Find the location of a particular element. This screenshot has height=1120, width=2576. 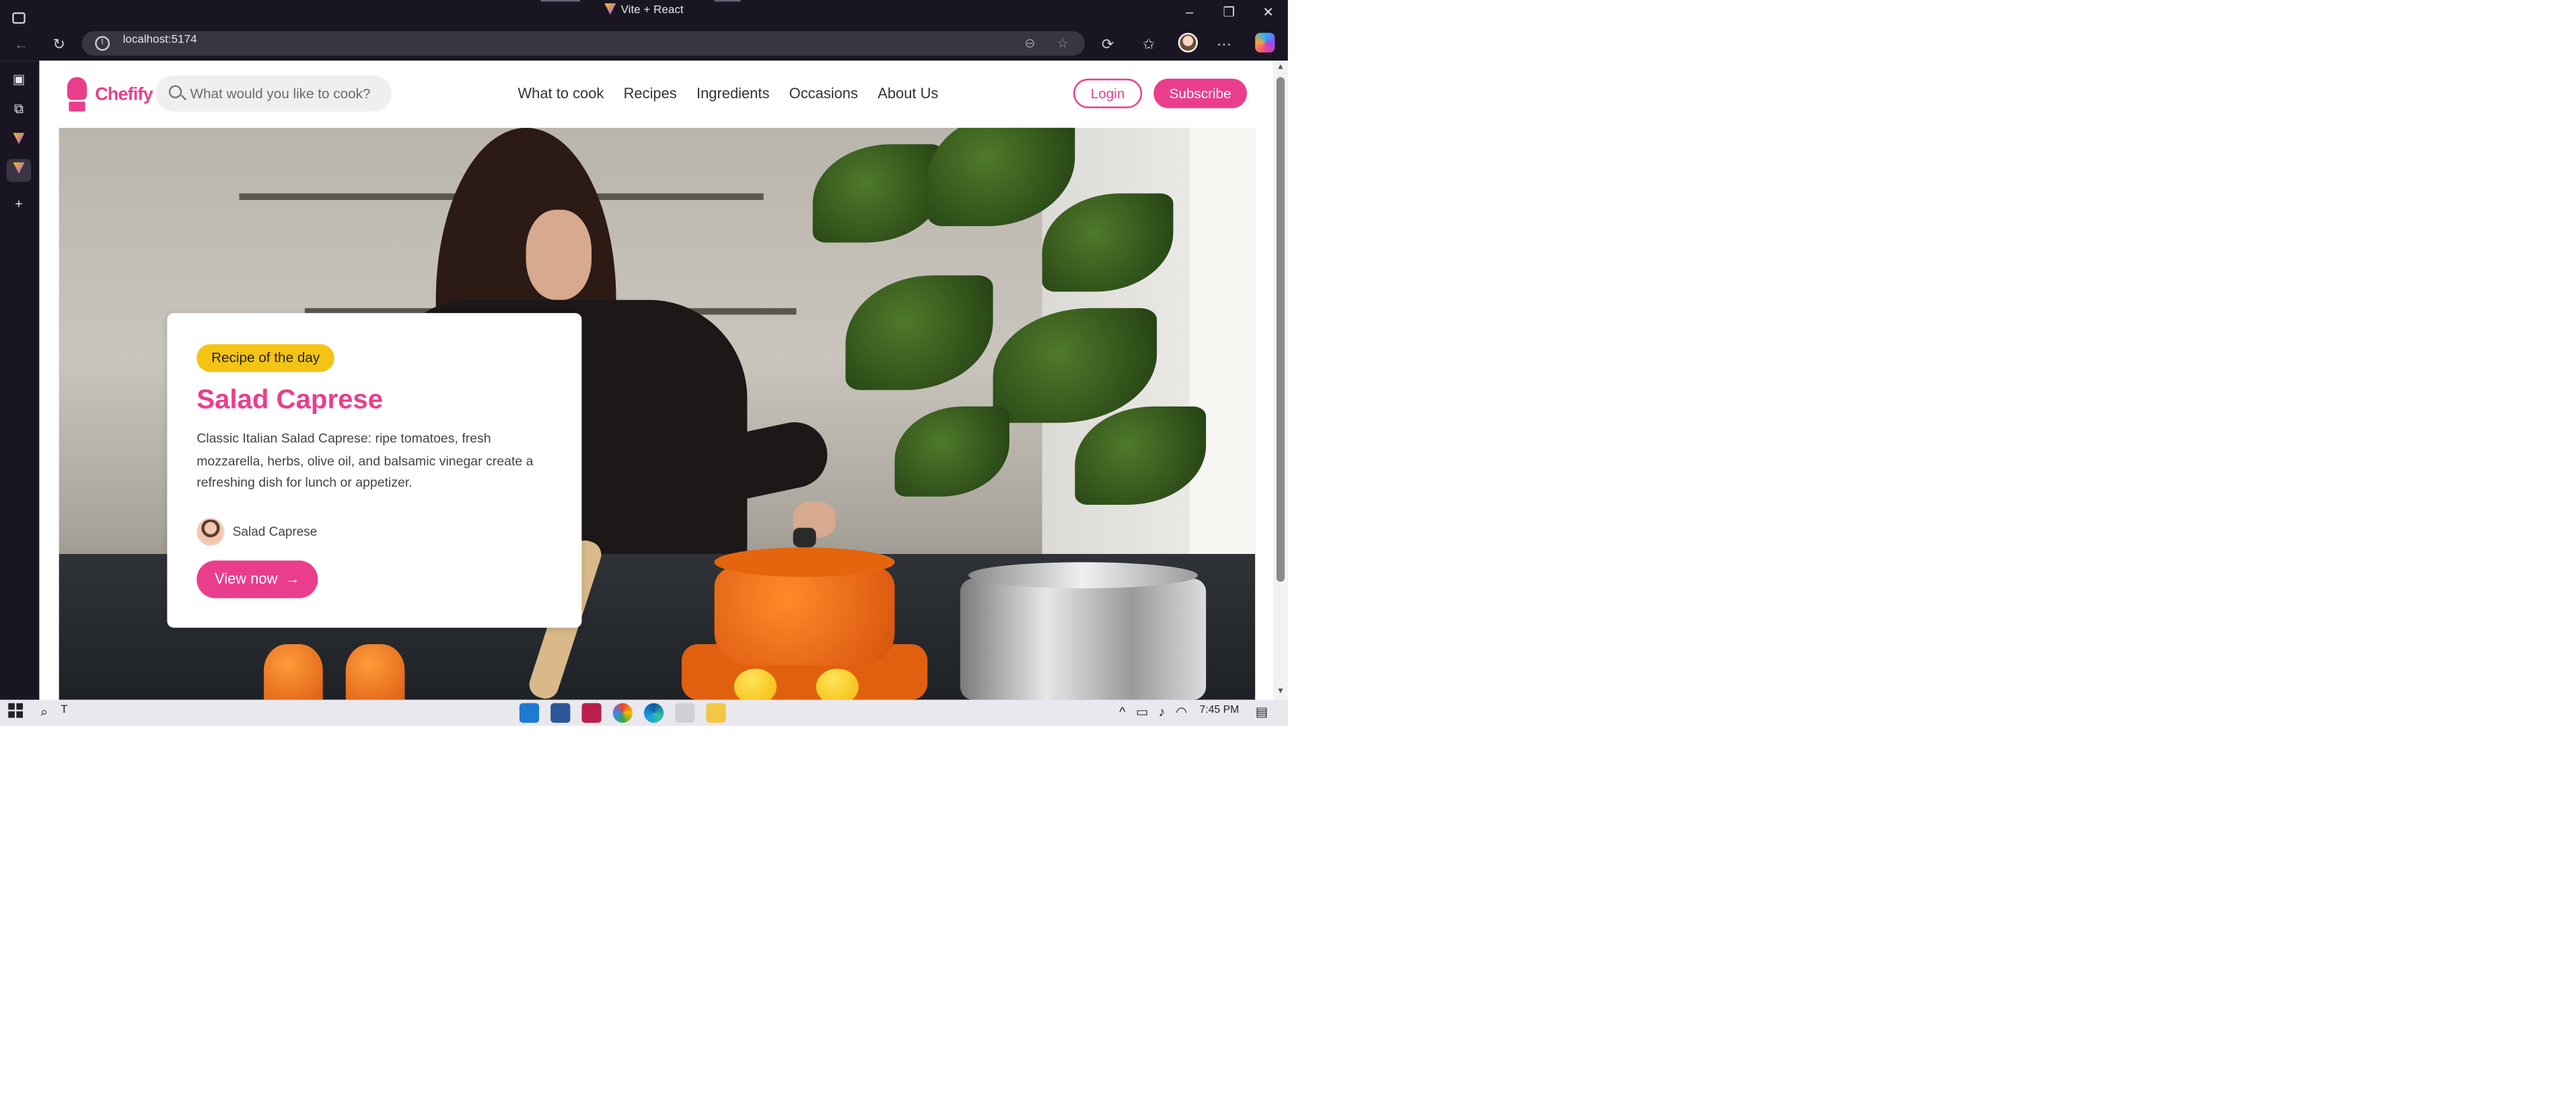

battery-icon: ▭ is located at coordinates (1142, 713).